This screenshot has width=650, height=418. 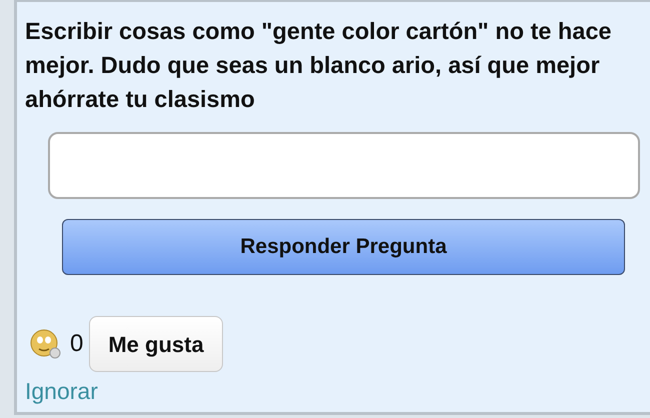 I want to click on like-count: 0, so click(x=77, y=344).